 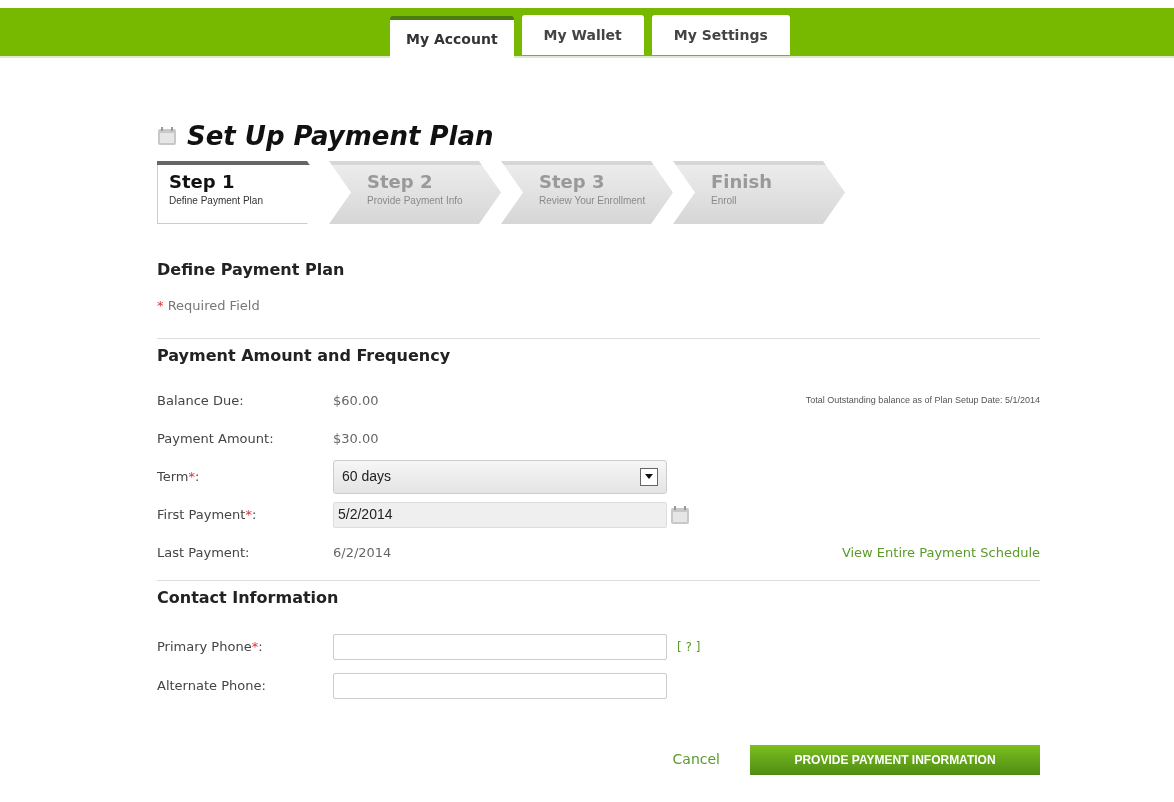 I want to click on tab: My Account, so click(x=452, y=37).